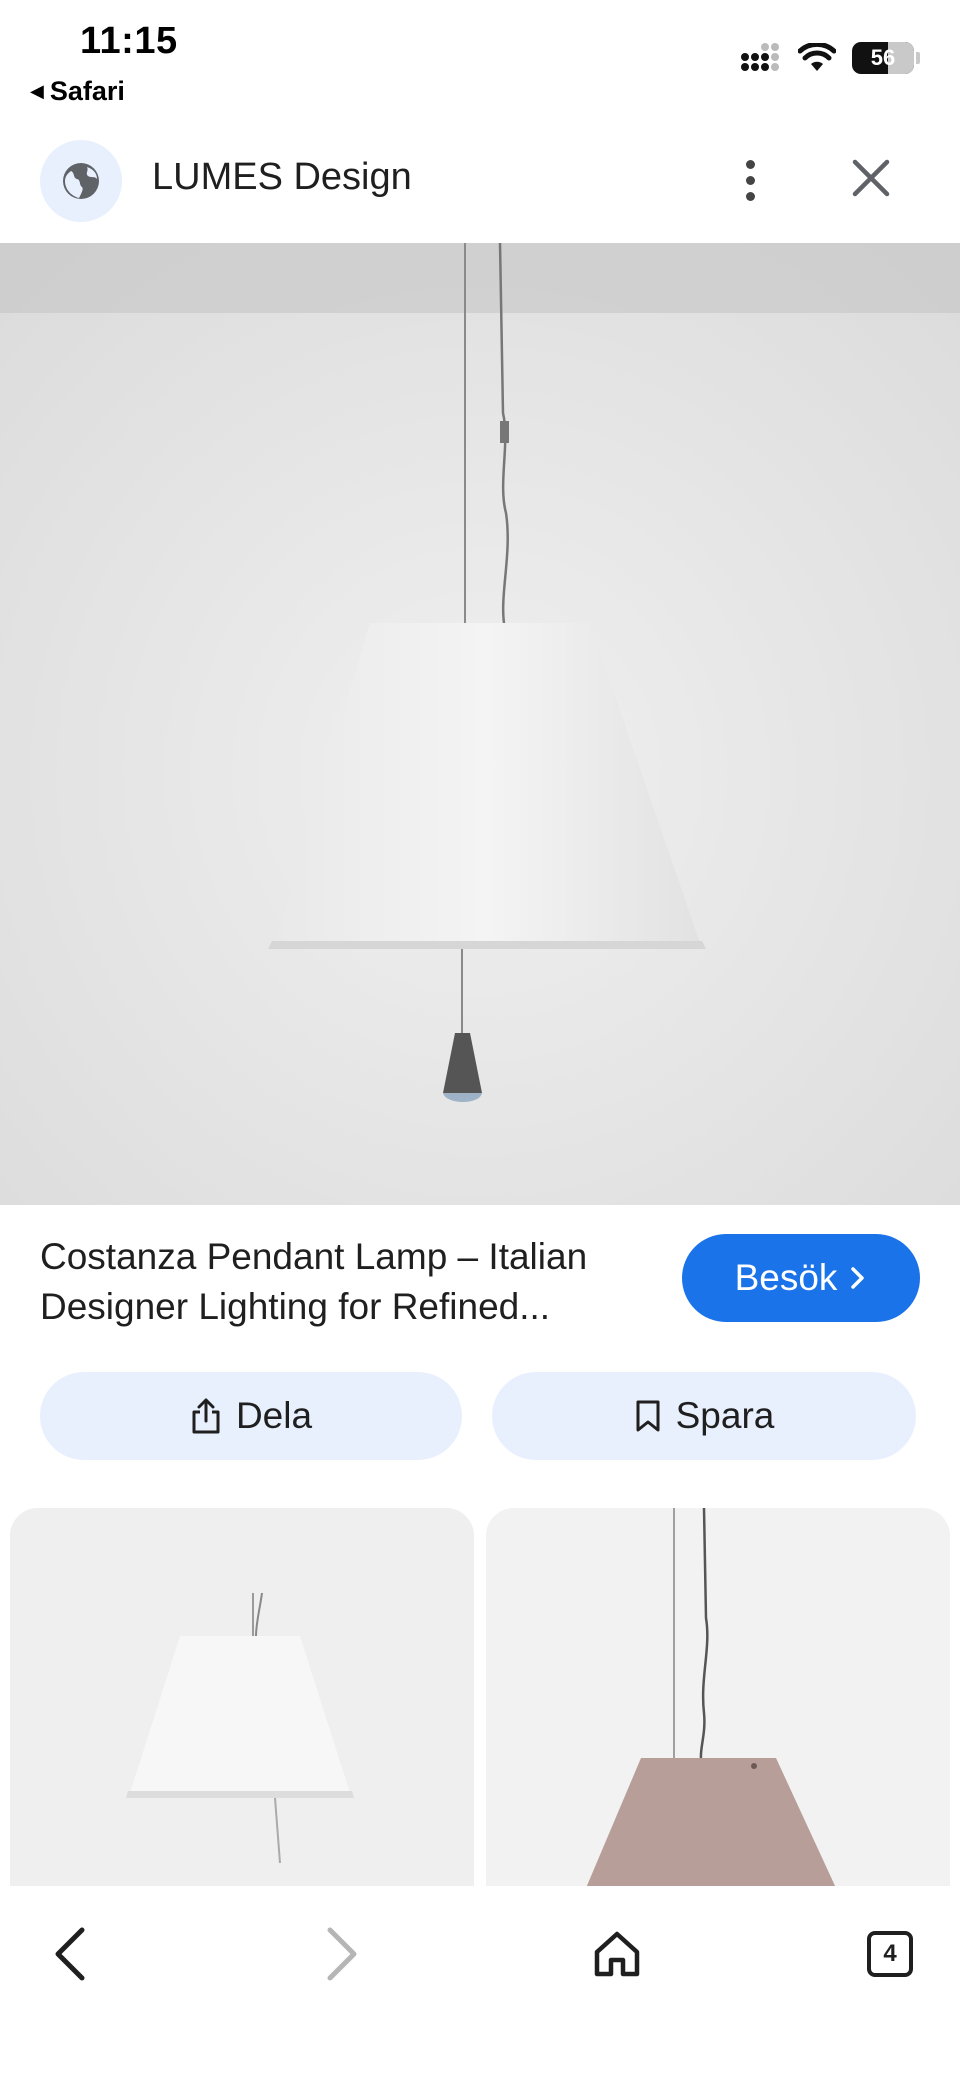 The image size is (960, 2078). I want to click on browser-toolbar: 4, so click(480, 1982).